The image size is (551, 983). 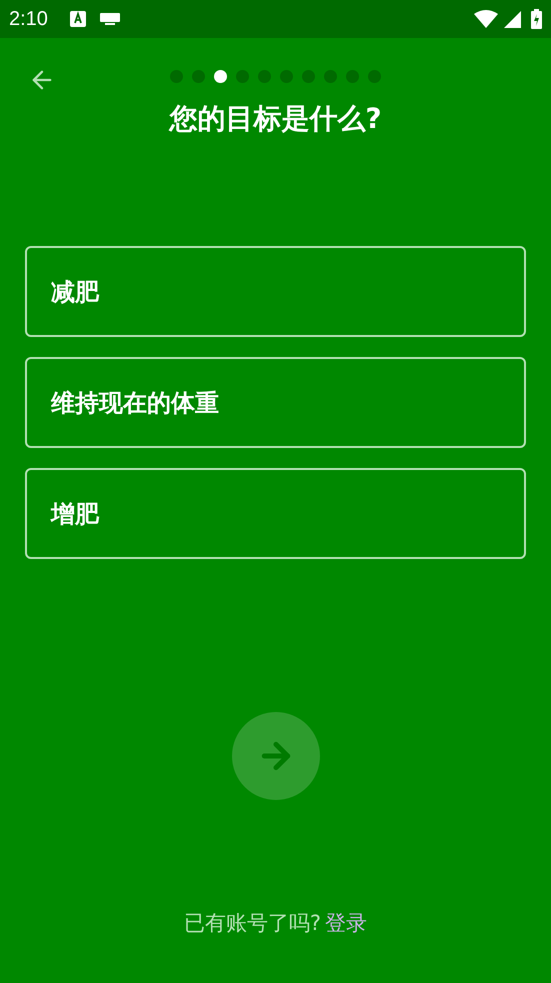 What do you see at coordinates (78, 19) in the screenshot?
I see `keyboard-a-icon` at bounding box center [78, 19].